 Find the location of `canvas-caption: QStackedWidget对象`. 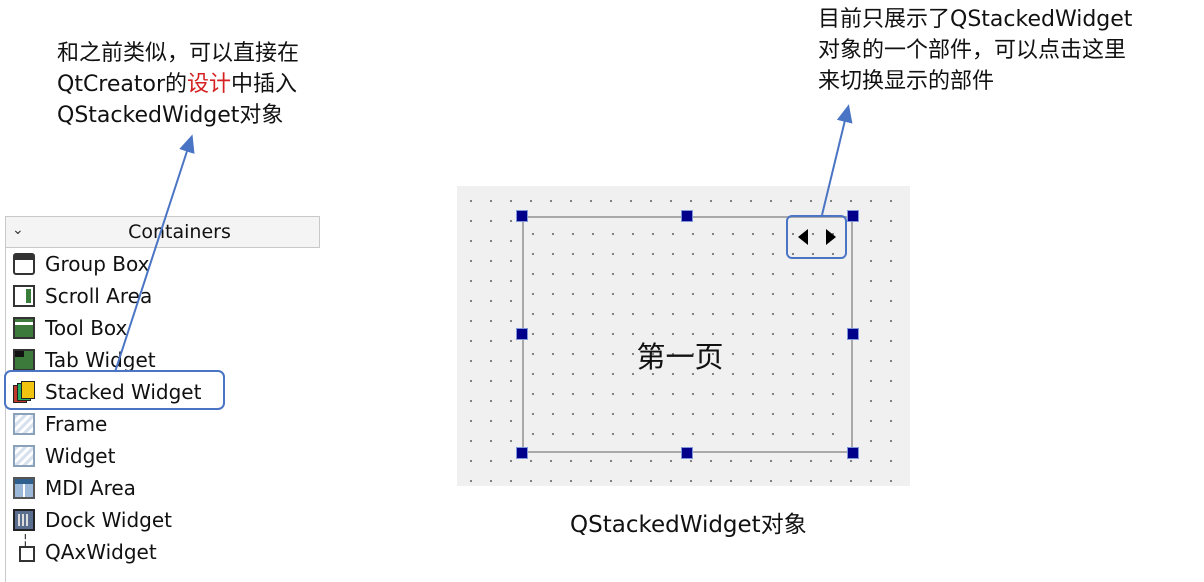

canvas-caption: QStackedWidget对象 is located at coordinates (688, 525).